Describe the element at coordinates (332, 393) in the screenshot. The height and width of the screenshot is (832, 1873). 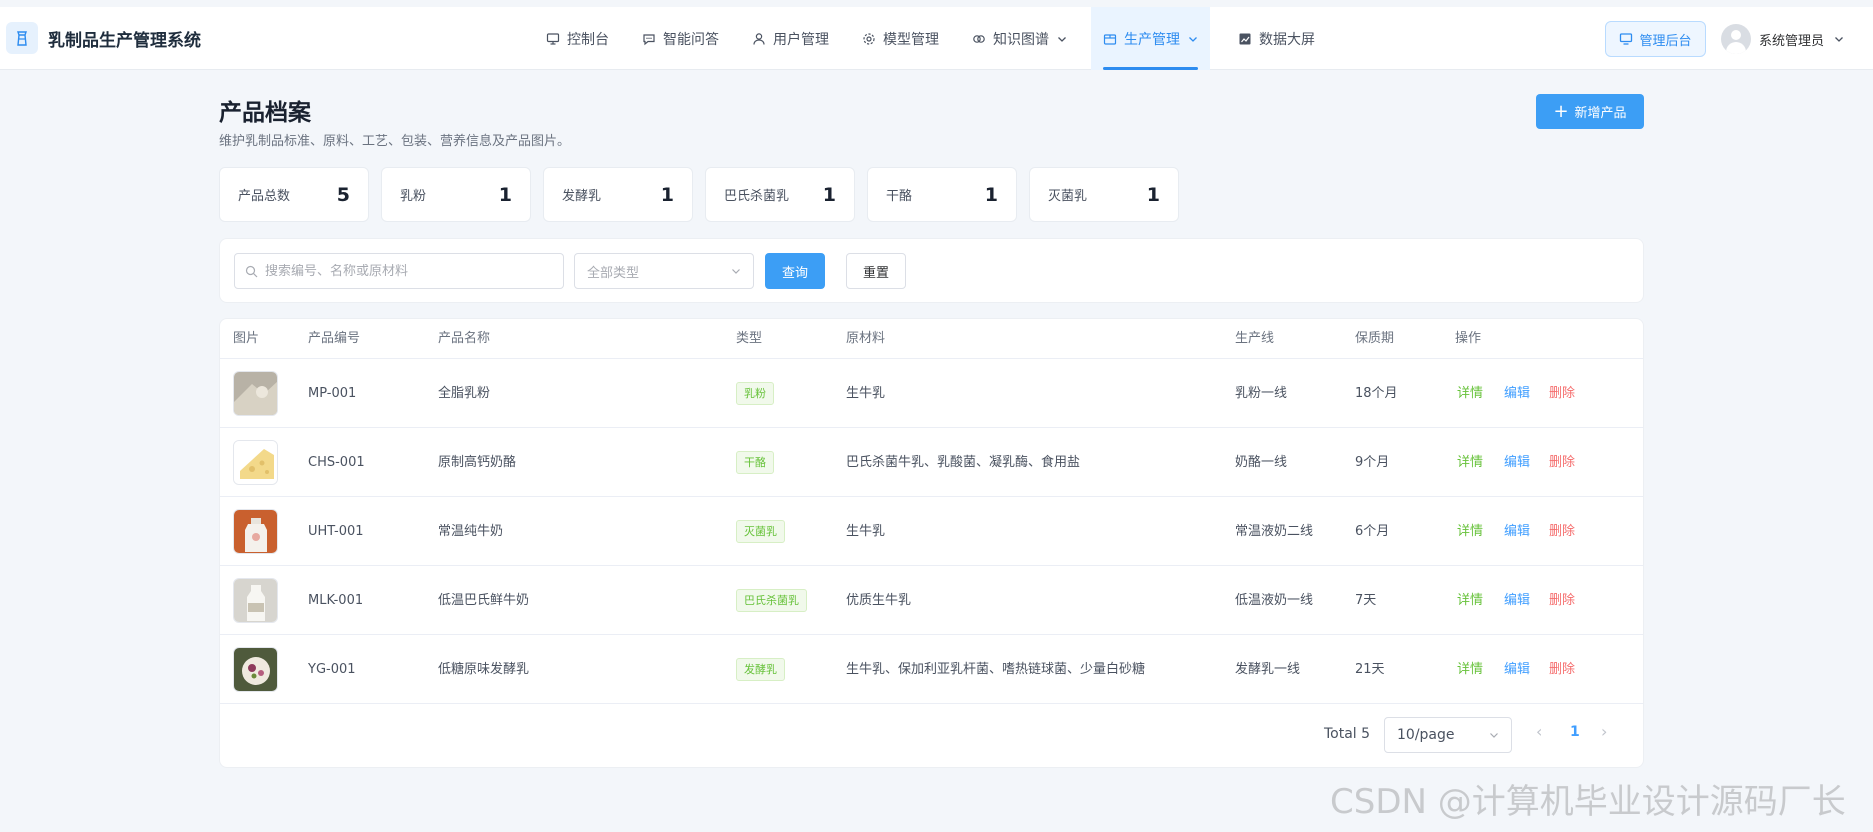
I see `product-code: MP-001` at that location.